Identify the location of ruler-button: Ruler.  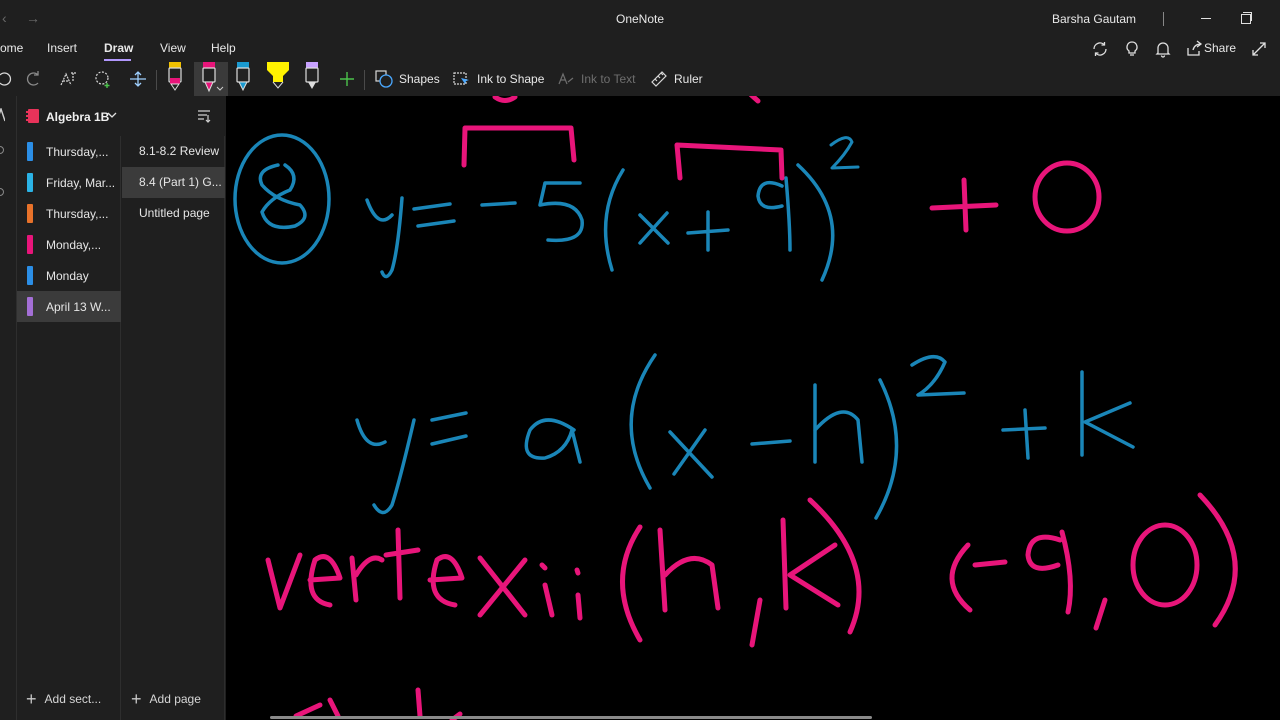
(676, 79).